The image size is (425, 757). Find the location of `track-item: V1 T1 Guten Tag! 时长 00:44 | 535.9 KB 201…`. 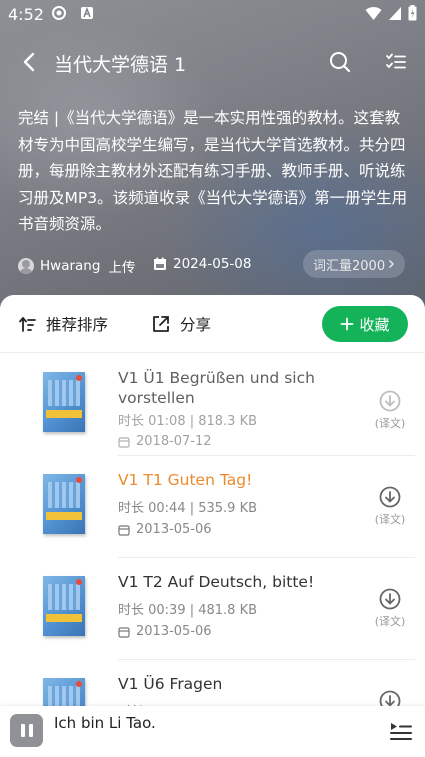

track-item: V1 T1 Guten Tag! 时长 00:44 | 535.9 KB 201… is located at coordinates (212, 507).